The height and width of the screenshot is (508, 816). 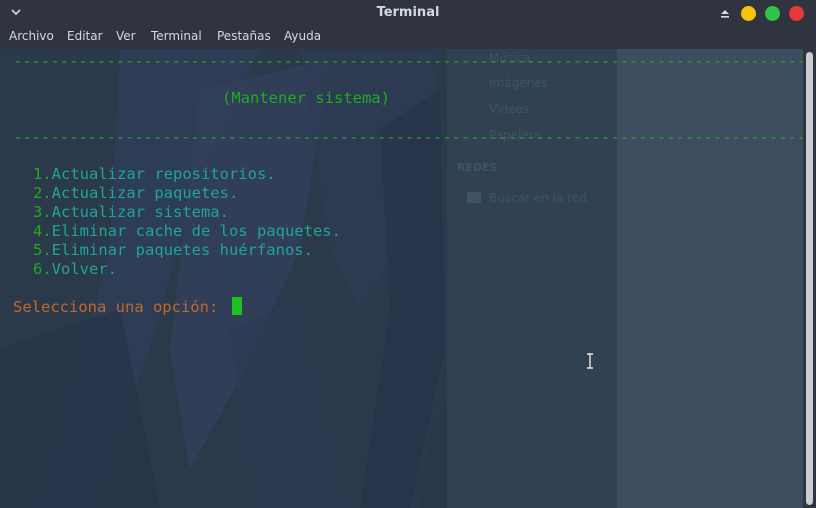 I want to click on menu-editar: Editar, so click(x=85, y=37).